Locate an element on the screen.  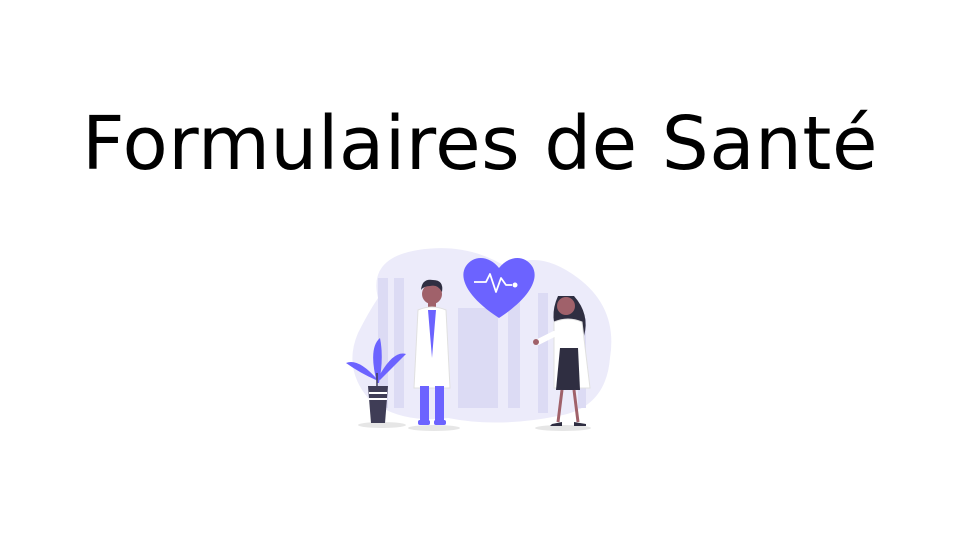
medical-illustration is located at coordinates (479, 339).